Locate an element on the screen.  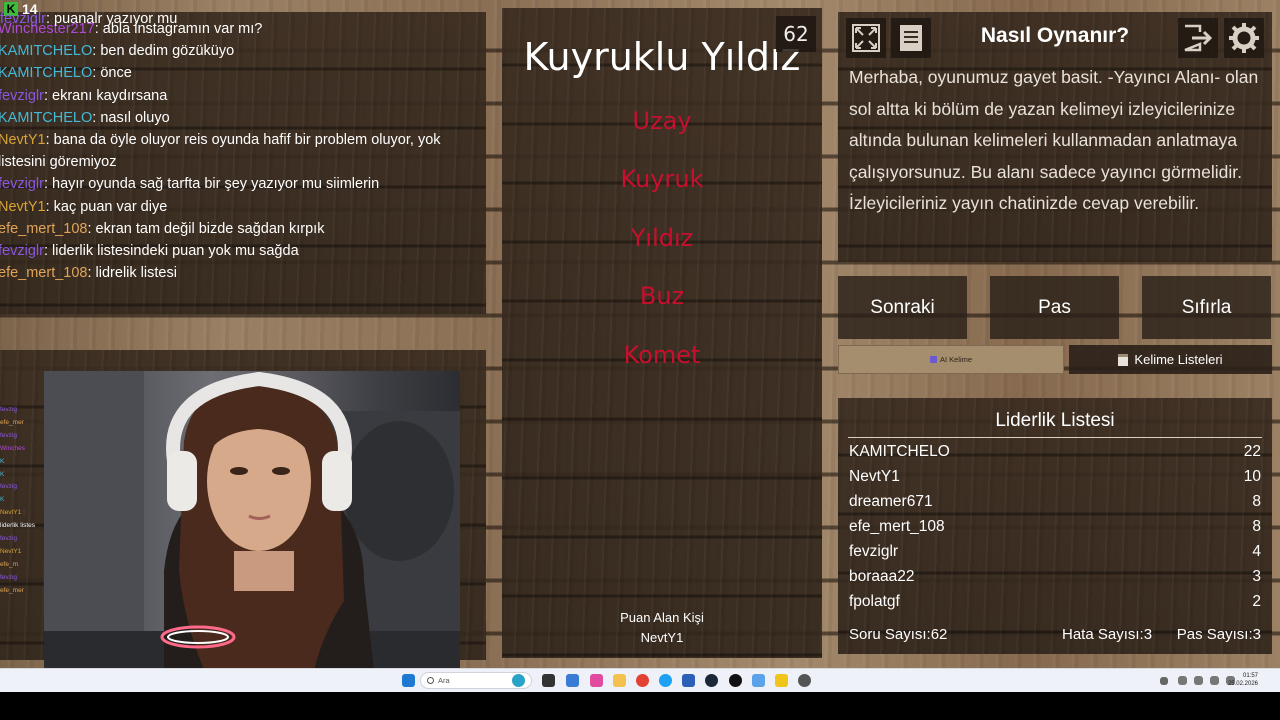
fullscreen-icon is located at coordinates (866, 38).